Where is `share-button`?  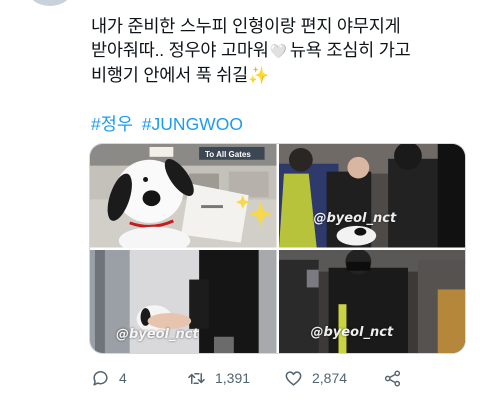
share-button is located at coordinates (392, 378).